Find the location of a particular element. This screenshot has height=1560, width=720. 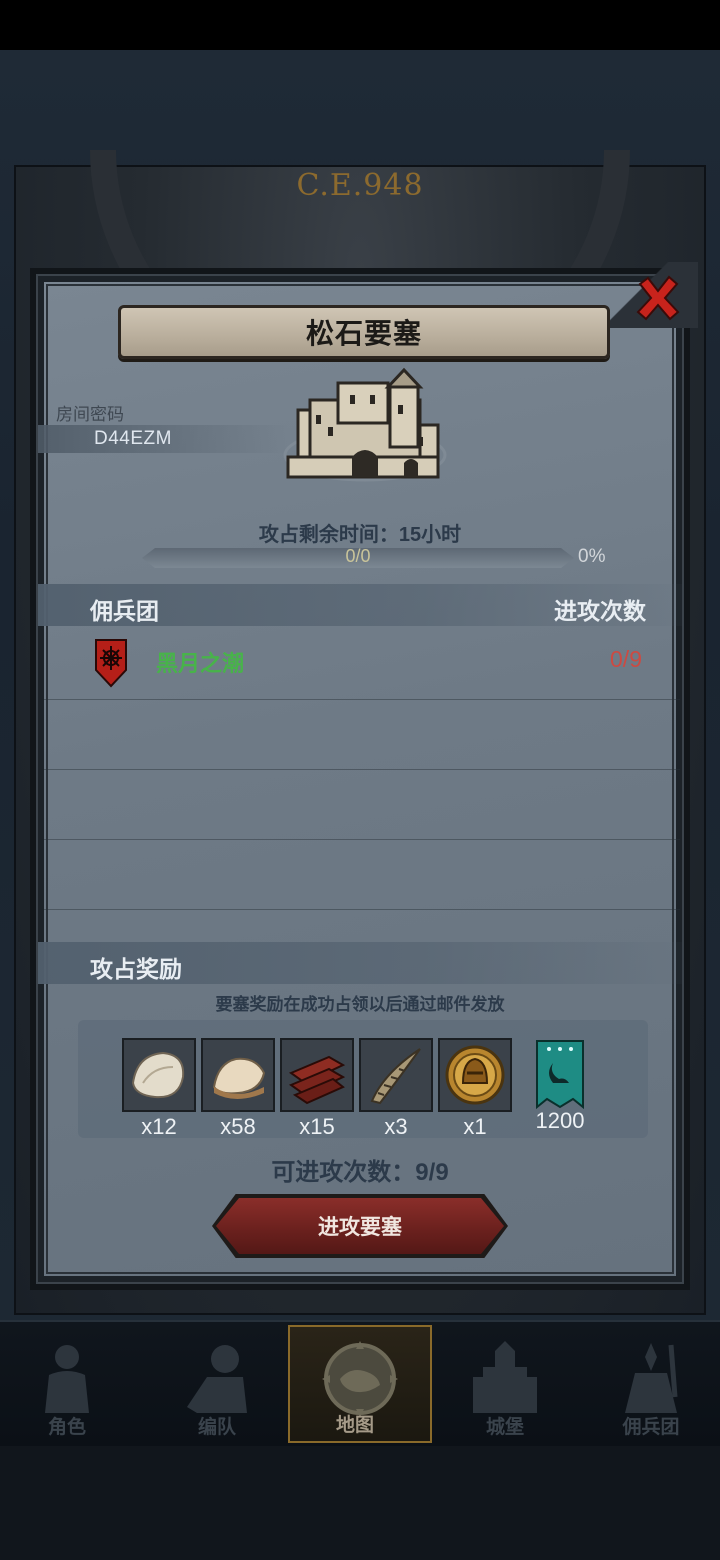

banner-icon is located at coordinates (560, 1075).